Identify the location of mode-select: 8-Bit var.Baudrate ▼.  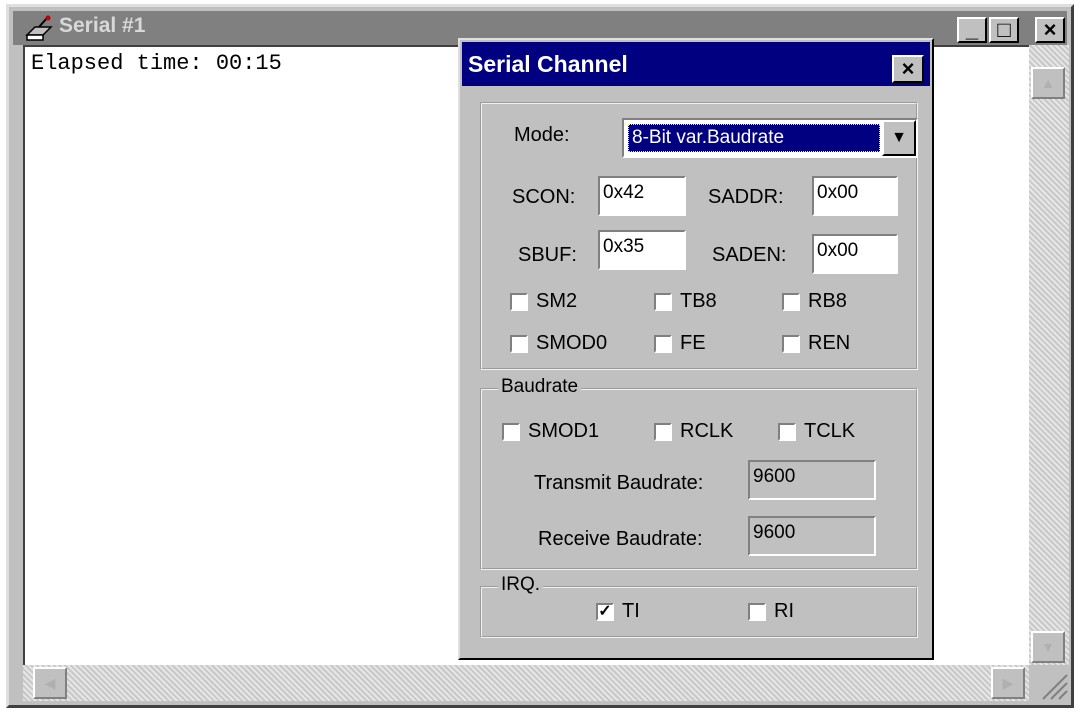
(770, 138).